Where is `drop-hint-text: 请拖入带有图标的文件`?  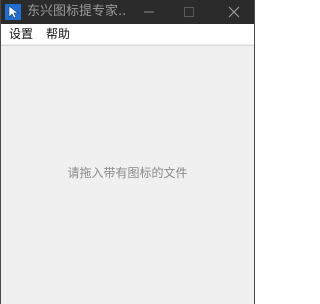 drop-hint-text: 请拖入带有图标的文件 is located at coordinates (127, 173).